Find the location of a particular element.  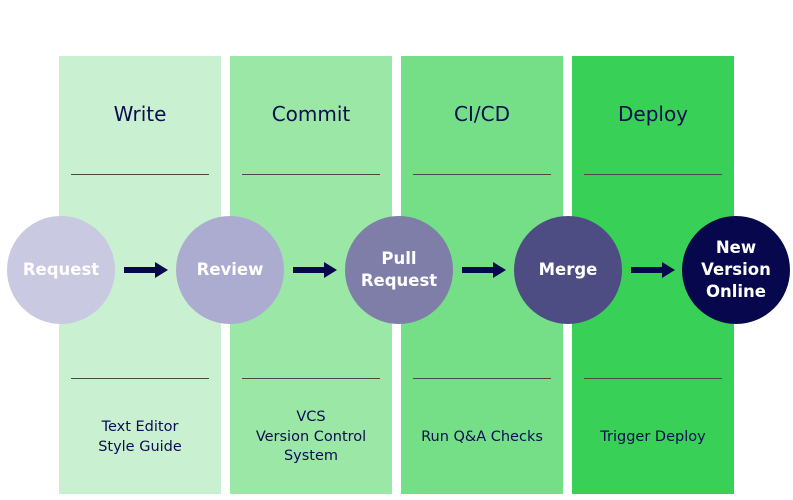

node-request: Request is located at coordinates (61, 270).